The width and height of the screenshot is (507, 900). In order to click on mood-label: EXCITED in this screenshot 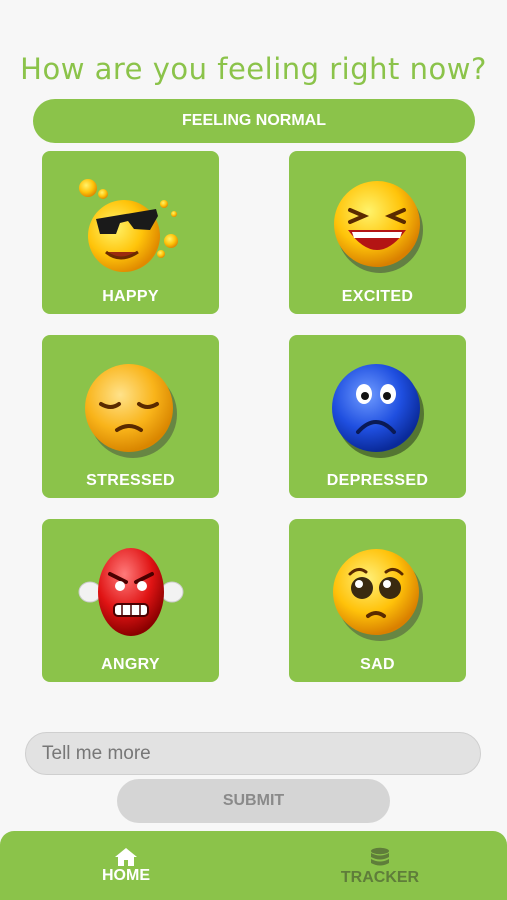, I will do `click(377, 296)`.